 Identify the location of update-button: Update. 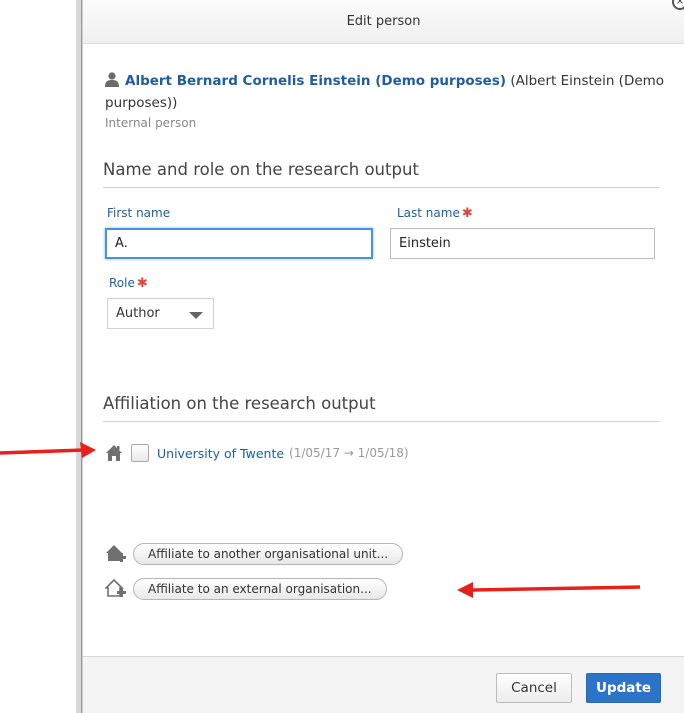
(623, 688).